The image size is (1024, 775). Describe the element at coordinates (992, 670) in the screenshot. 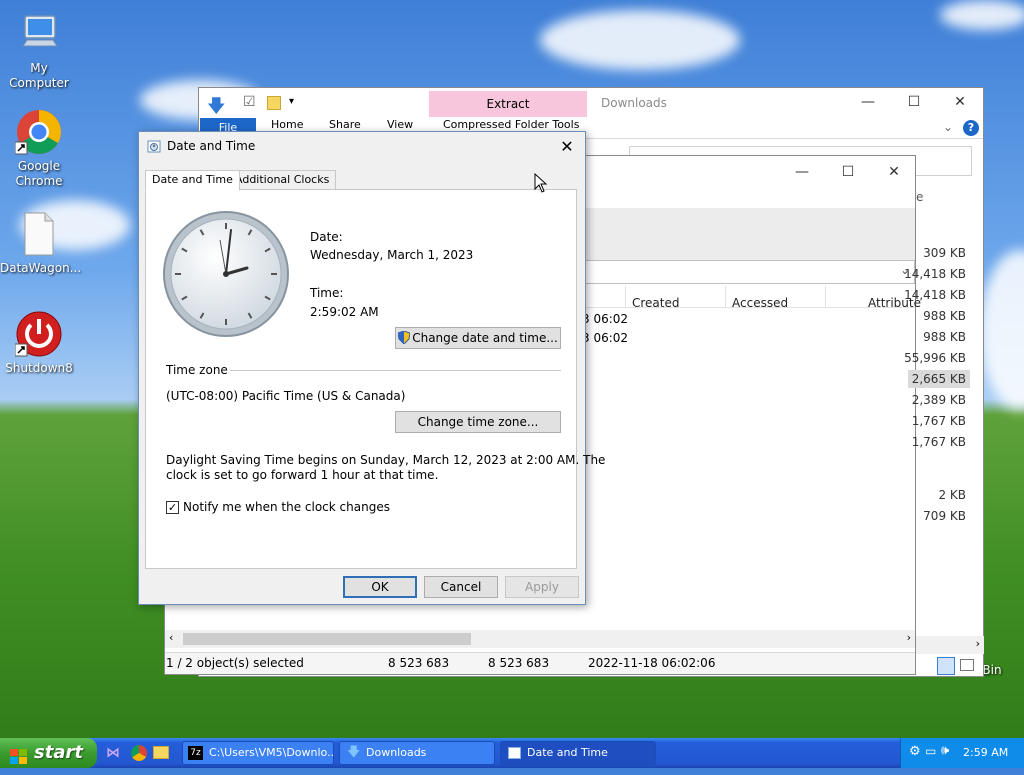

I see `desktop-icon-label: Bin` at that location.